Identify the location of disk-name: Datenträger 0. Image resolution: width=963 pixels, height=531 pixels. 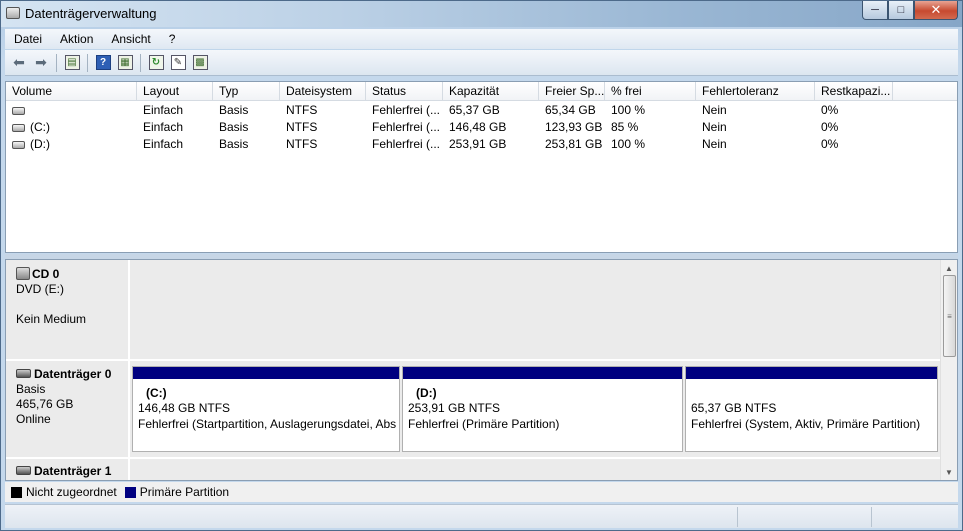
(73, 374).